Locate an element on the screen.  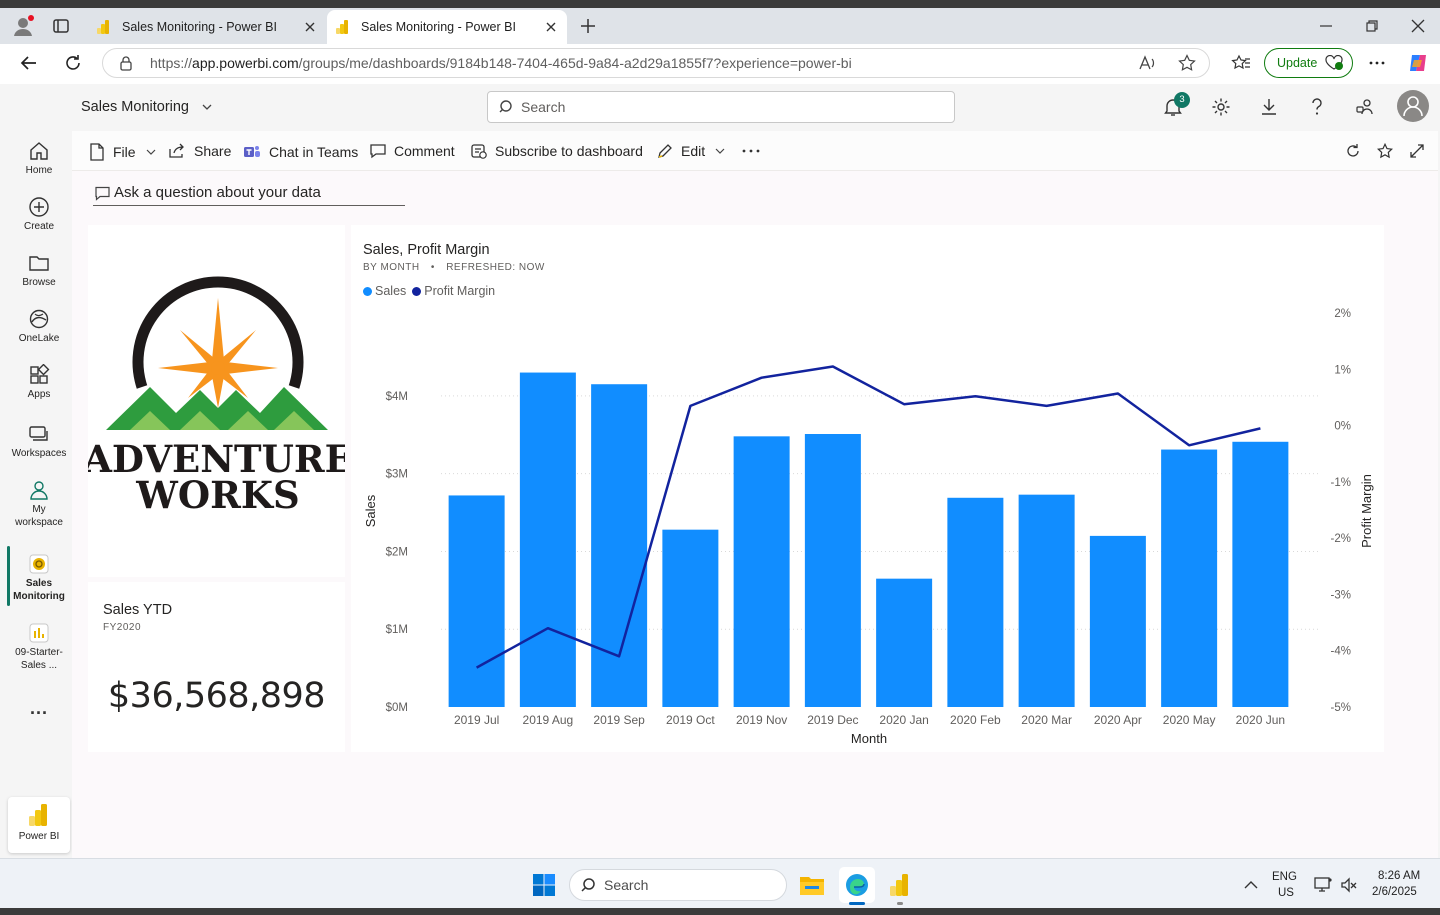
brand-label: Power BI is located at coordinates (39, 836).